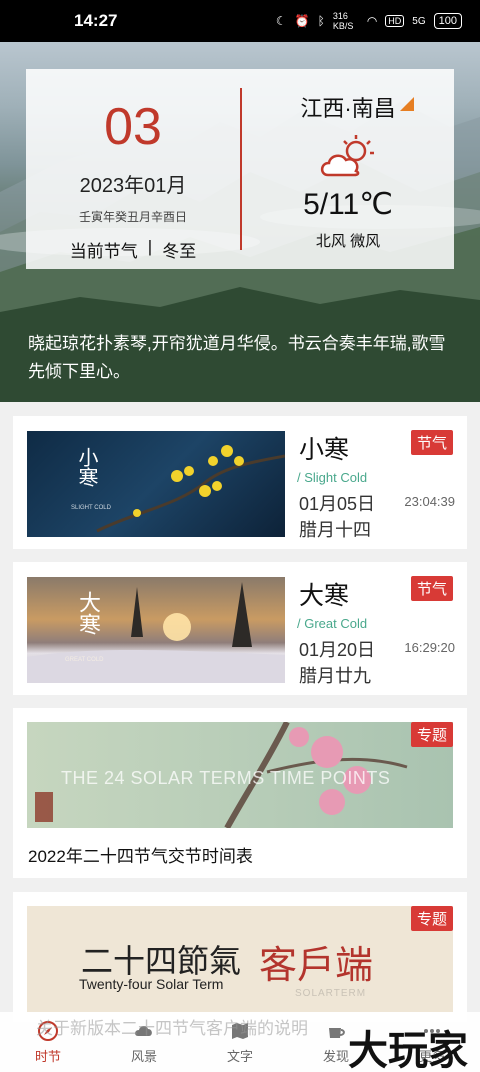  Describe the element at coordinates (91, 508) in the screenshot. I see `image-subtitle: SLIGHT COLD` at that location.